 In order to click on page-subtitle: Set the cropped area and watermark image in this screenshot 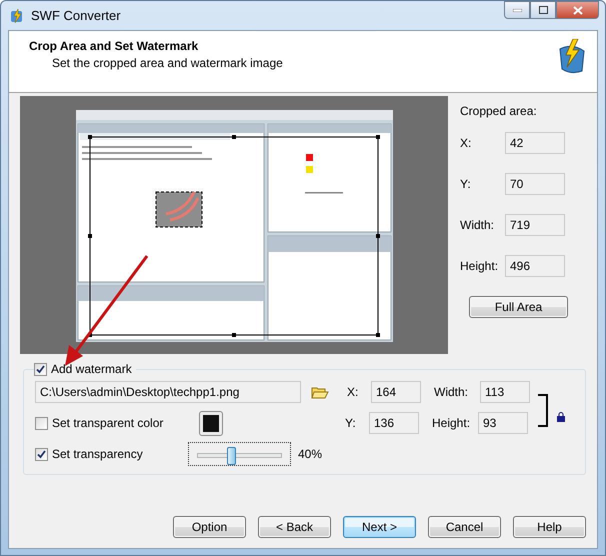, I will do `click(167, 63)`.